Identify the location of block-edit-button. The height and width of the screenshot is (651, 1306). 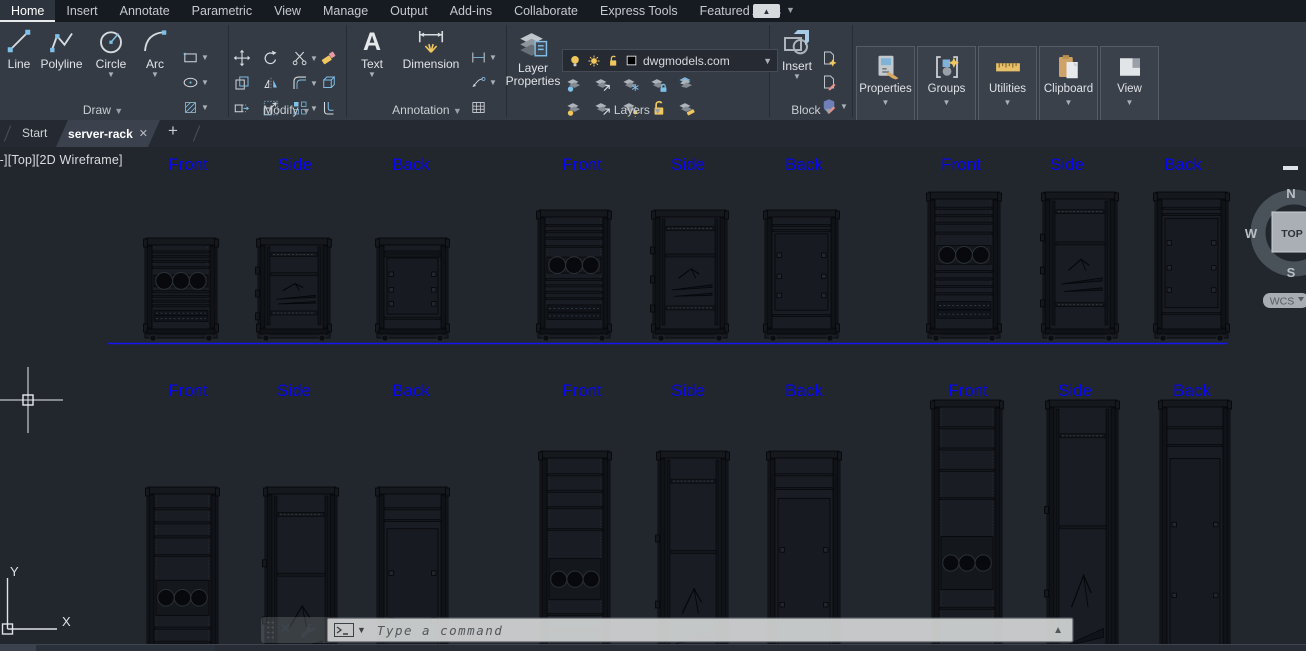
(829, 82).